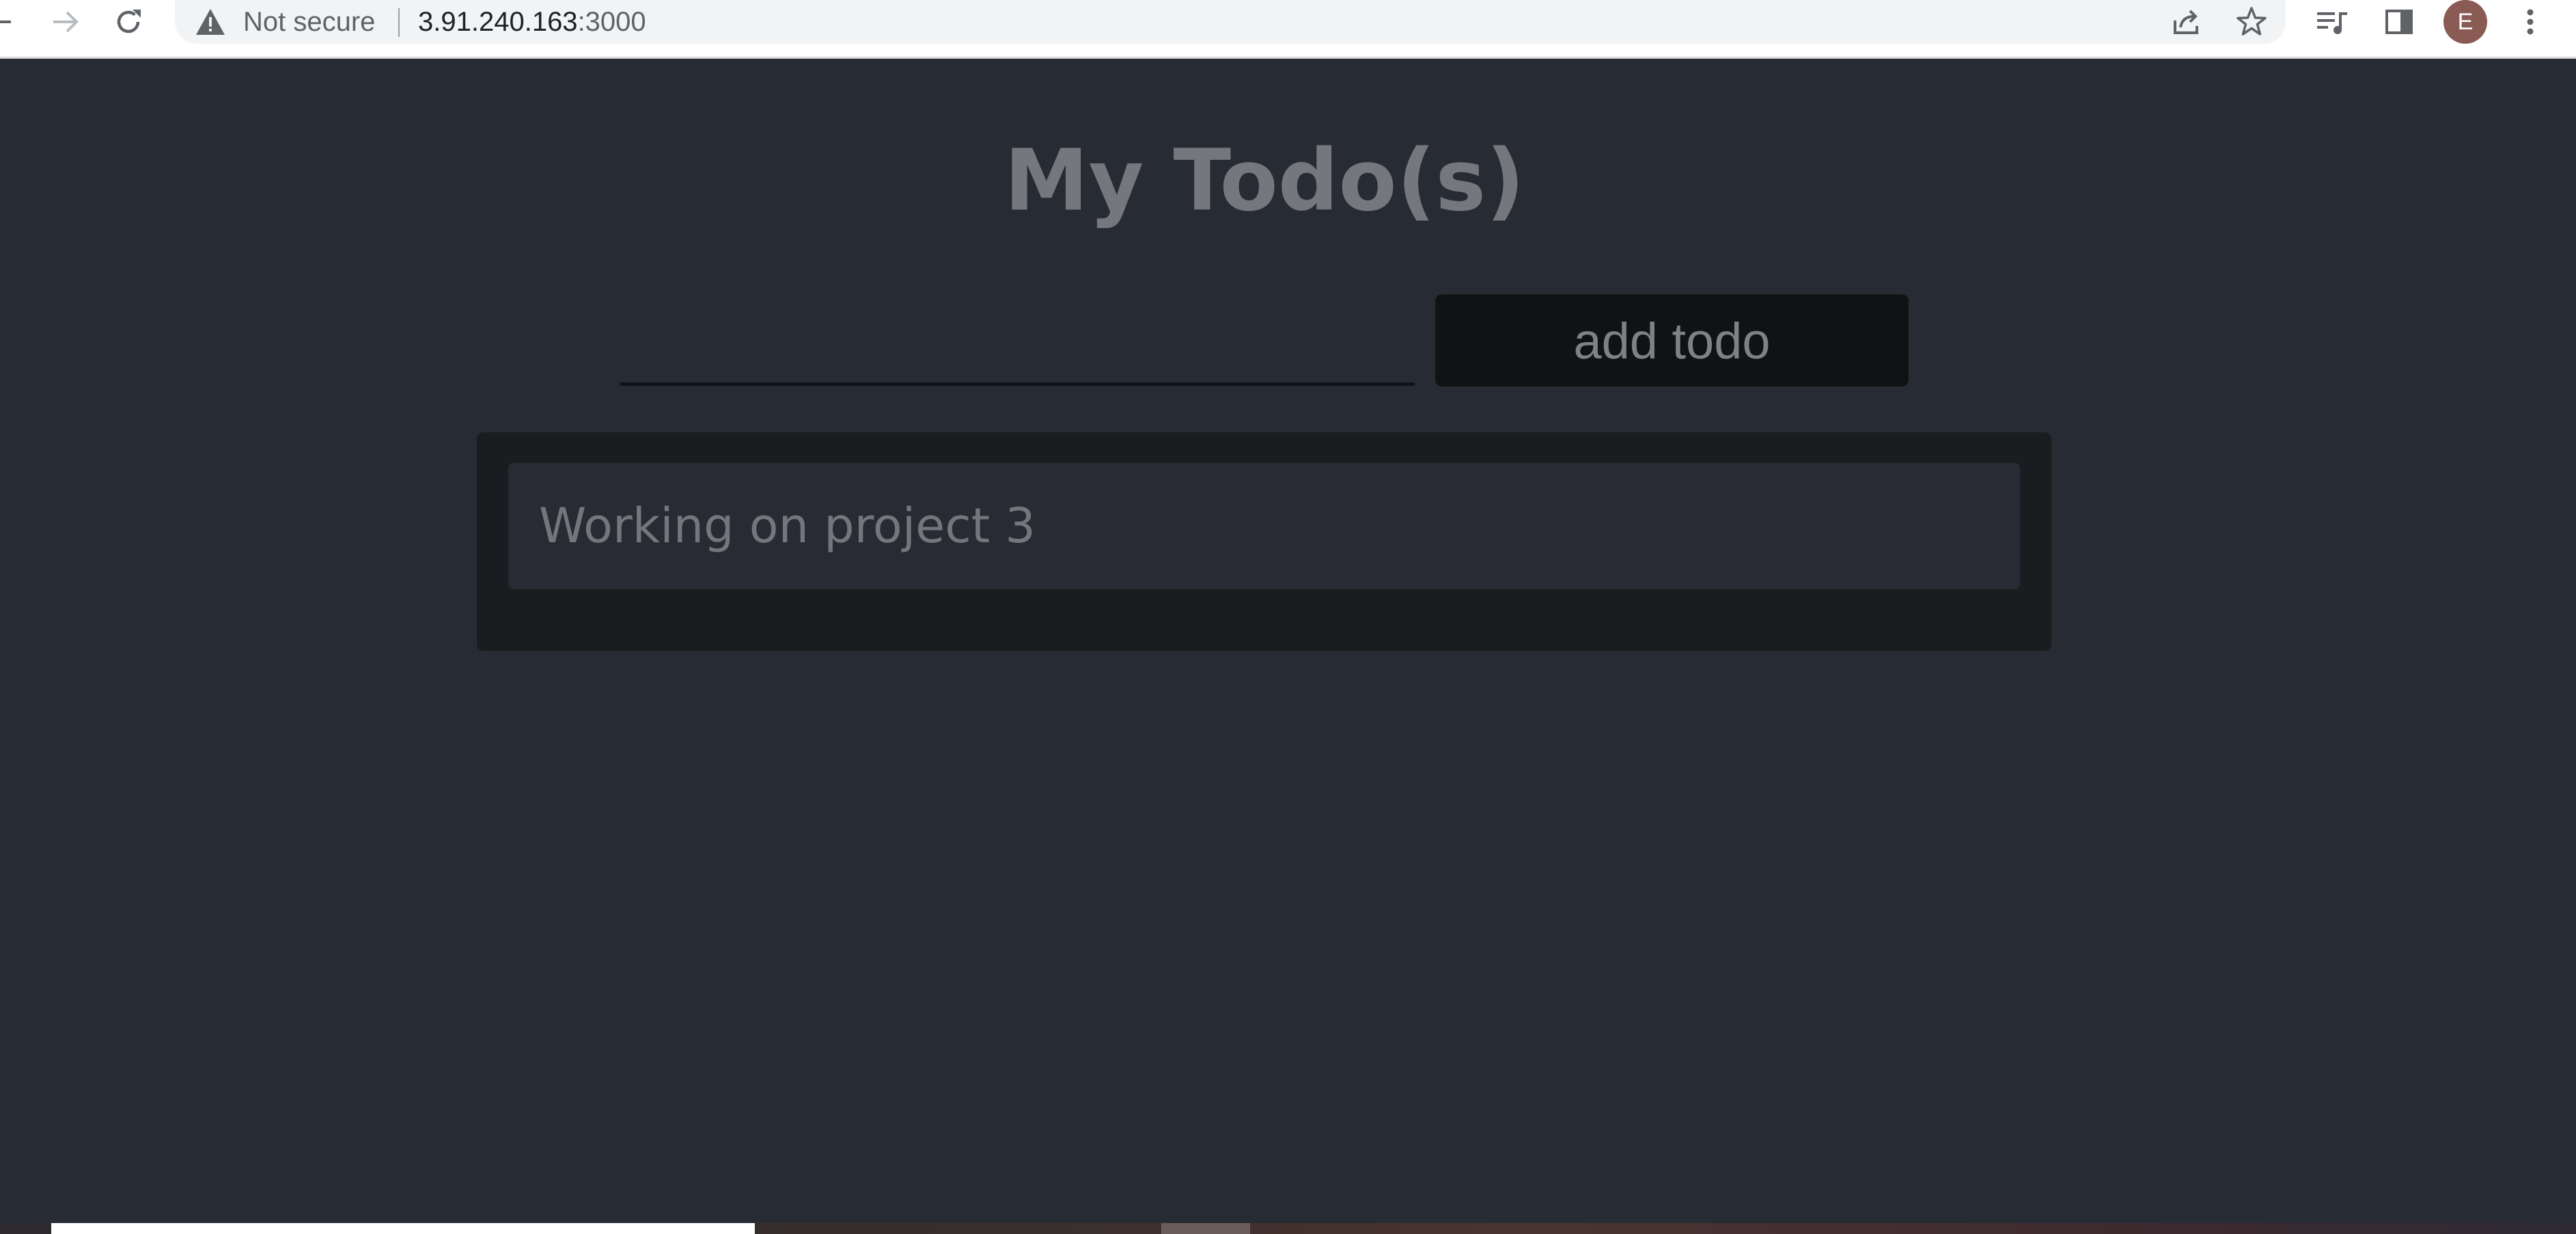 This screenshot has height=1234, width=2576. I want to click on address-bar: Not secure 3.91.240.163:3000, so click(1230, 22).